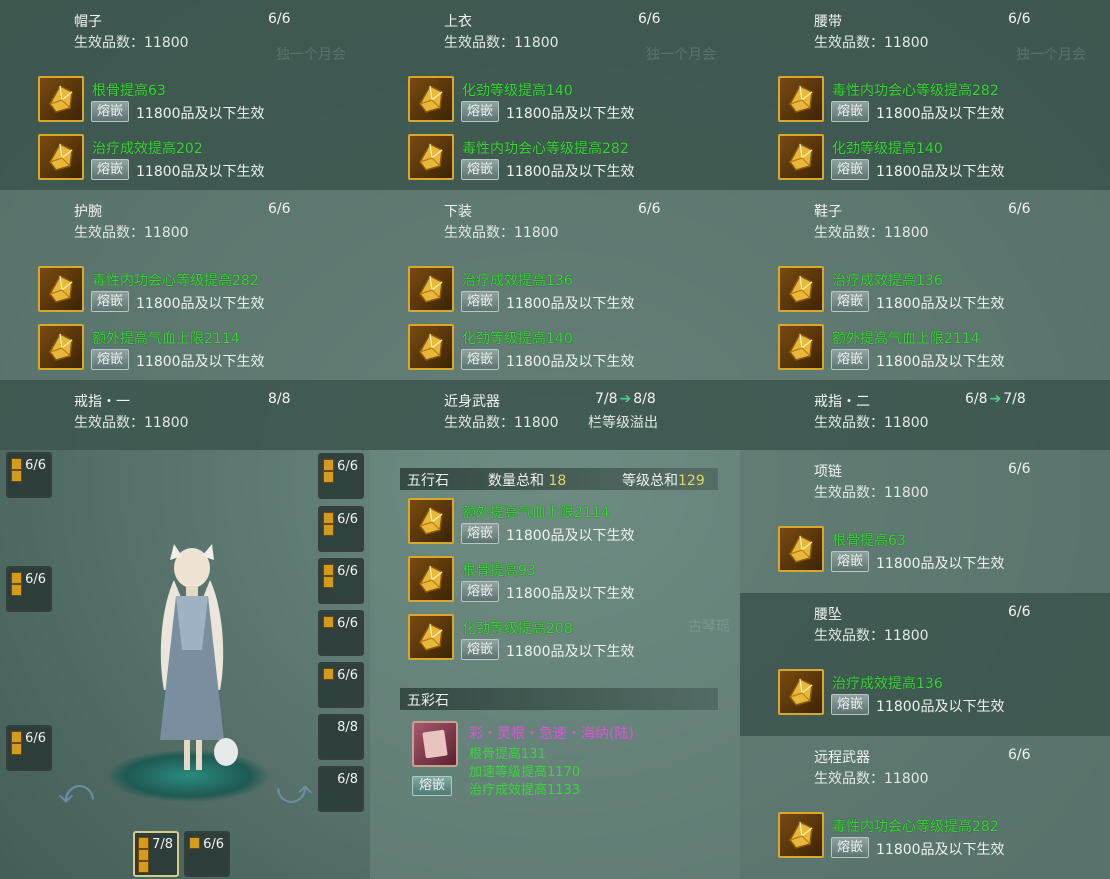 This screenshot has width=1110, height=879. I want to click on rotate-right-icon: ⤻, so click(294, 792).